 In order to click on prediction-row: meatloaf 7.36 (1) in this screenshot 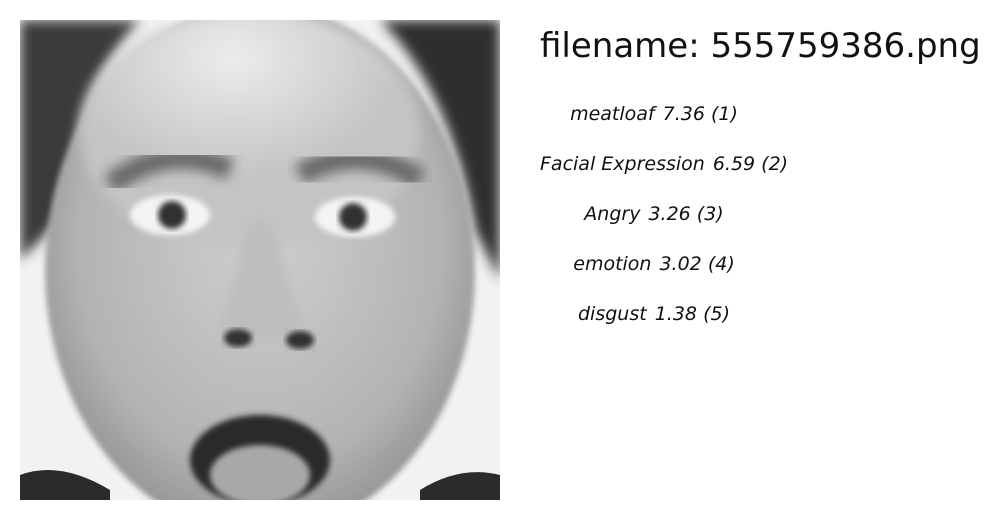, I will do `click(654, 114)`.